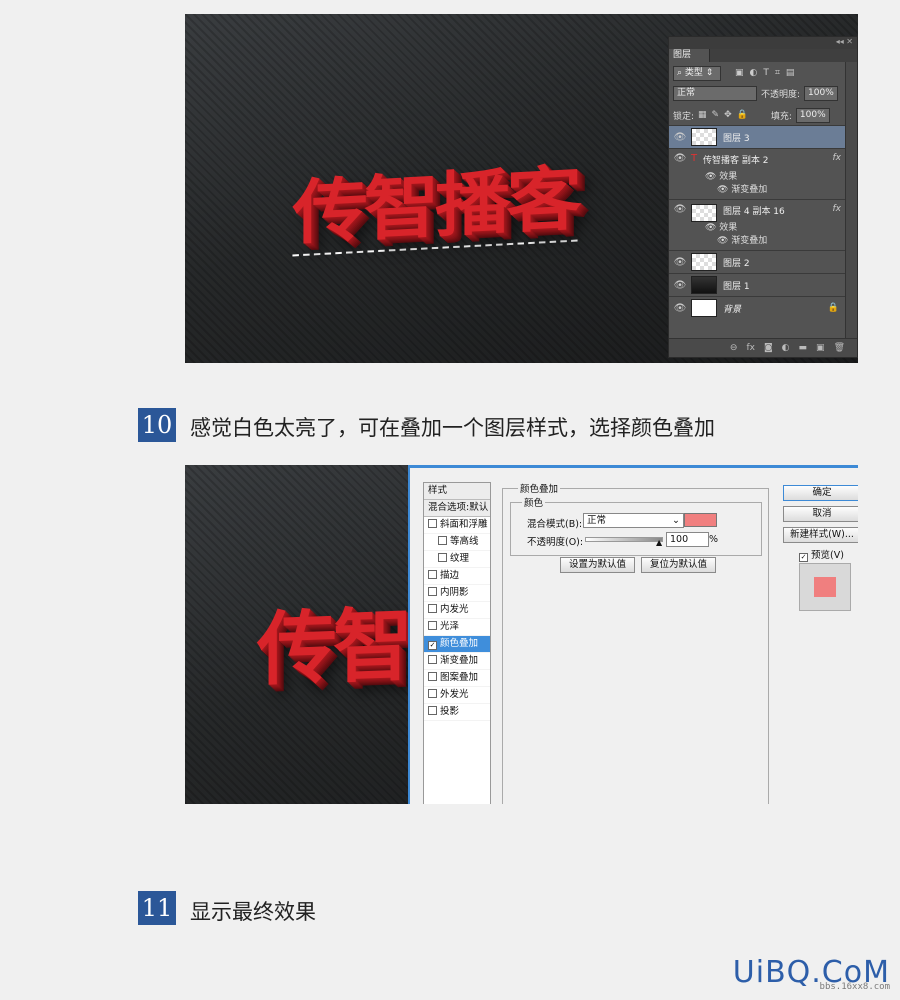 The width and height of the screenshot is (900, 1000). Describe the element at coordinates (786, 348) in the screenshot. I see `adjustment-icon: ◐` at that location.